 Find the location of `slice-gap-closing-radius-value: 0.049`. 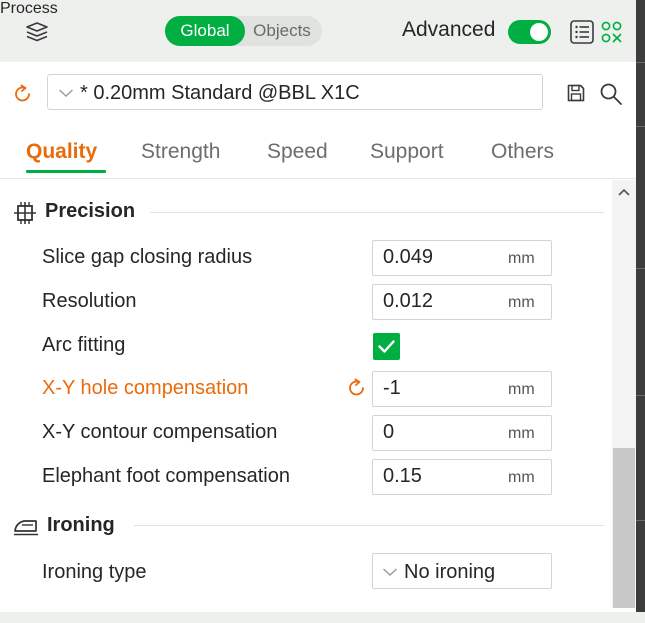

slice-gap-closing-radius-value: 0.049 is located at coordinates (408, 257).